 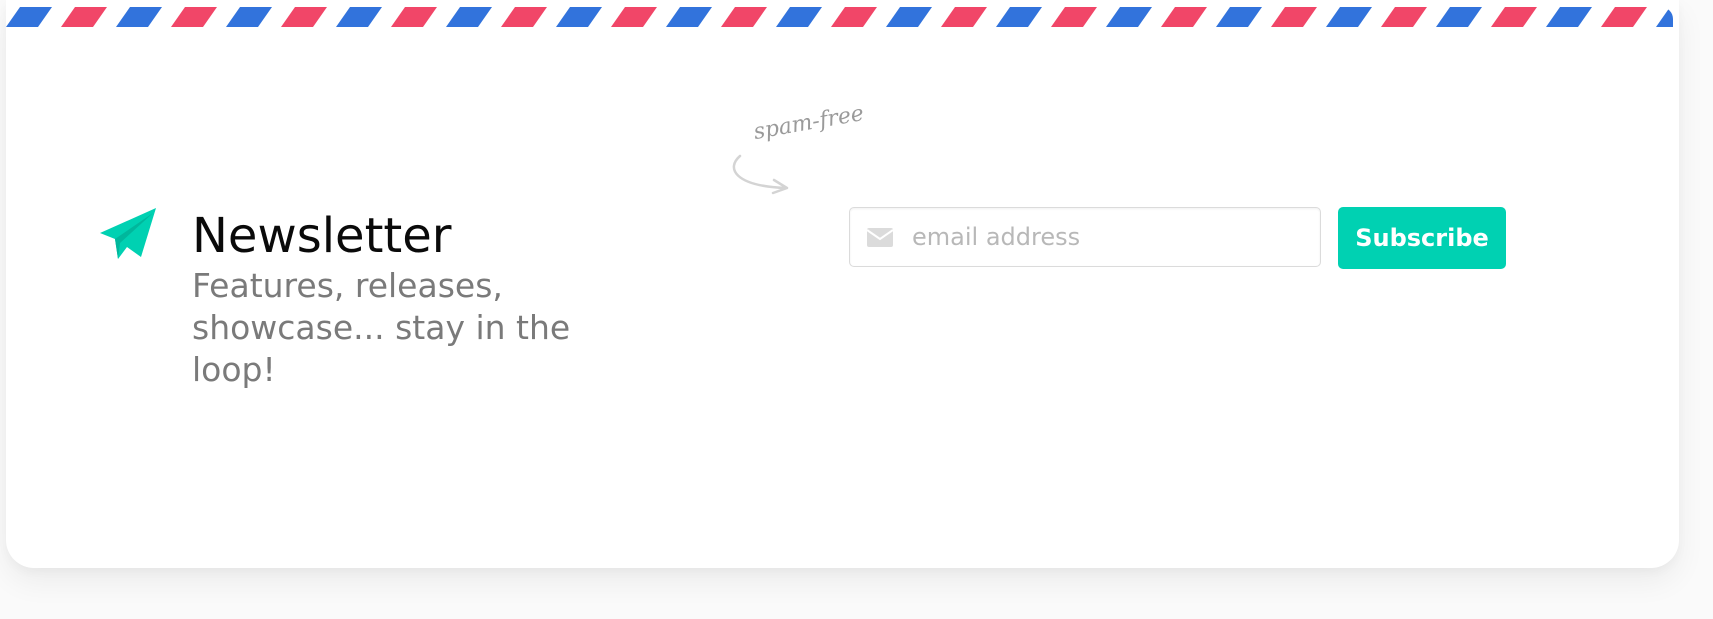 I want to click on email-field, so click(x=1085, y=237).